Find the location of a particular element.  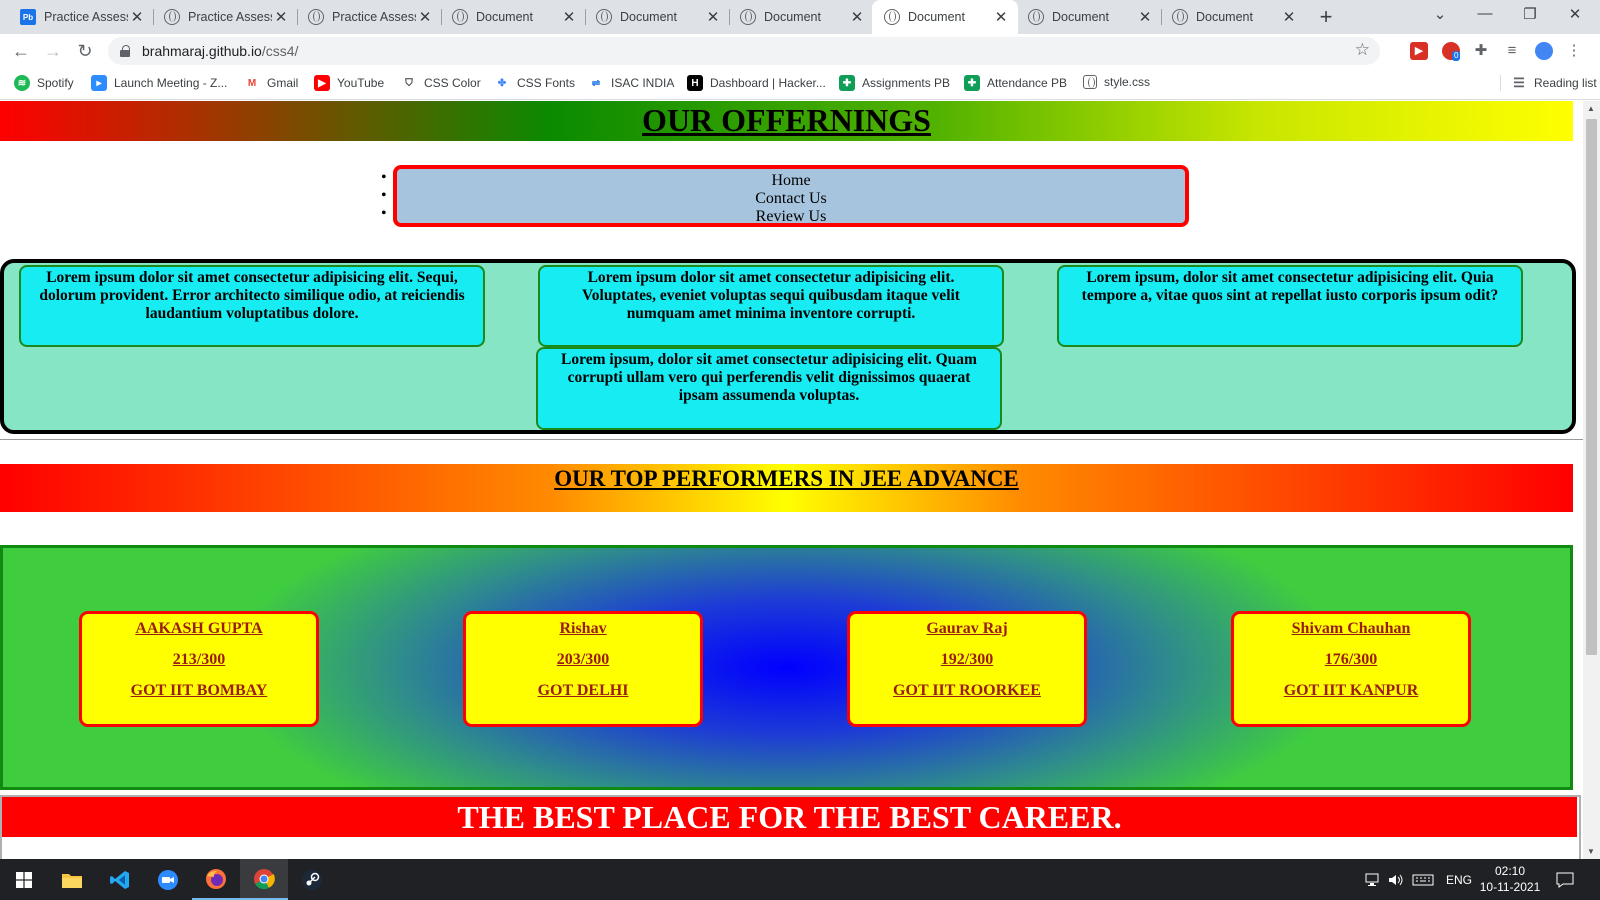

new-tab-button: + is located at coordinates (1326, 17).